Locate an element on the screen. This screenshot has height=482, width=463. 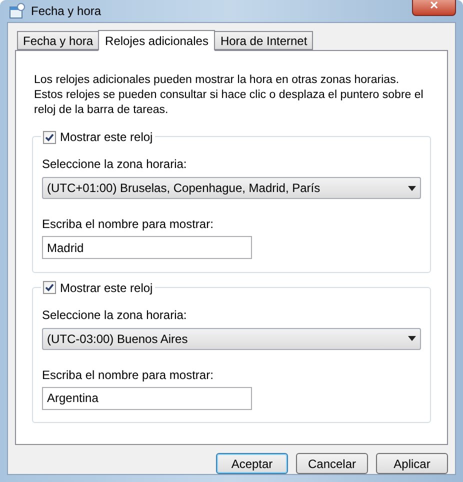
timezone-dropdown: (UTC-03:00) Buenos Aires is located at coordinates (231, 339).